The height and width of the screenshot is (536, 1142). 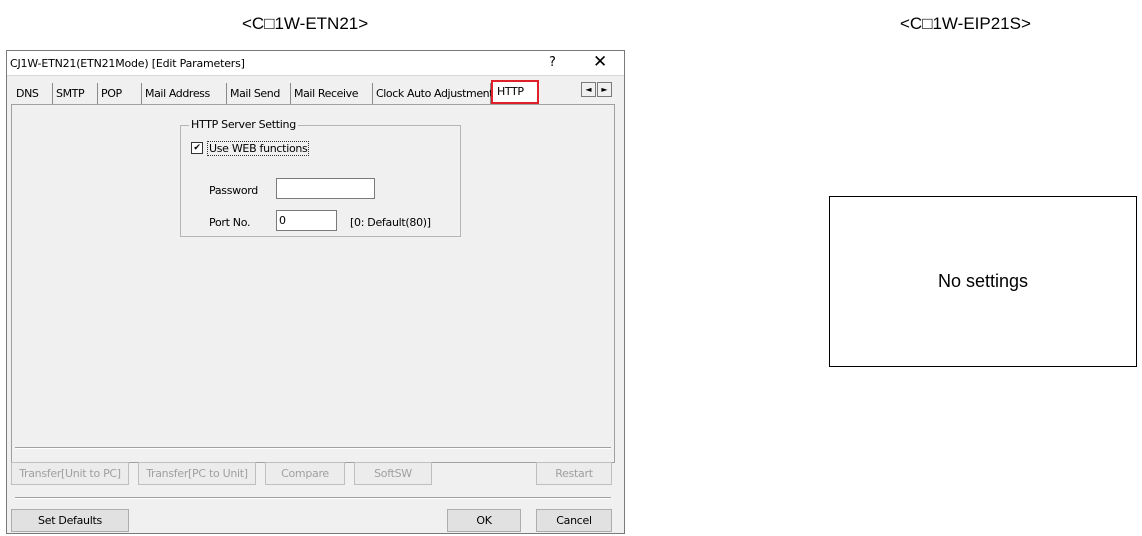 I want to click on help-button: ?, so click(x=552, y=62).